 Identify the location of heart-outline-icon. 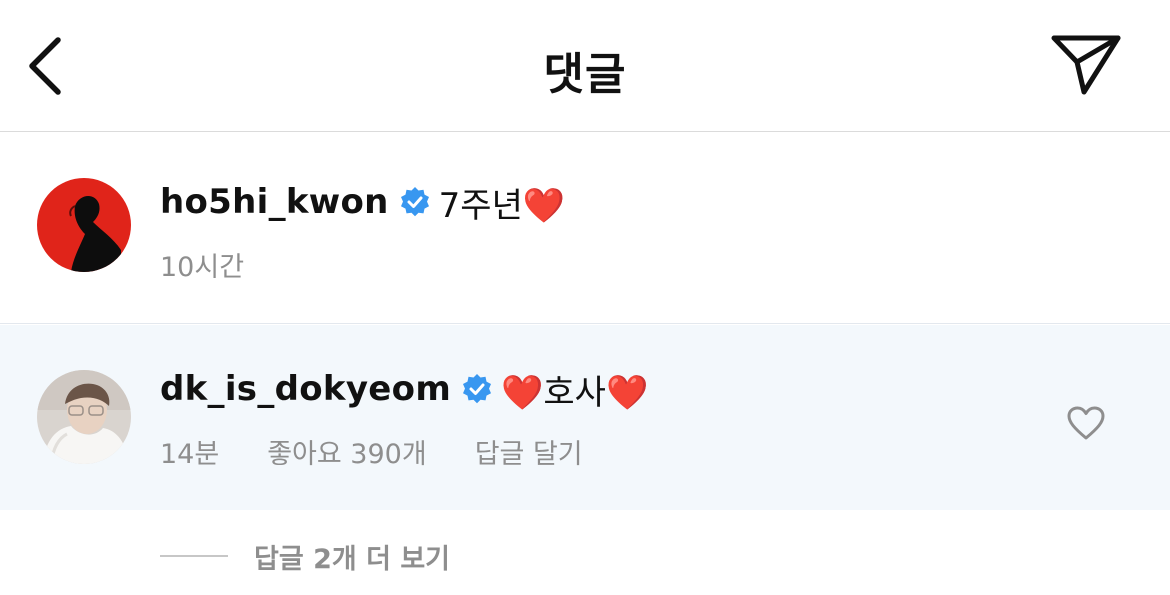
(1086, 423).